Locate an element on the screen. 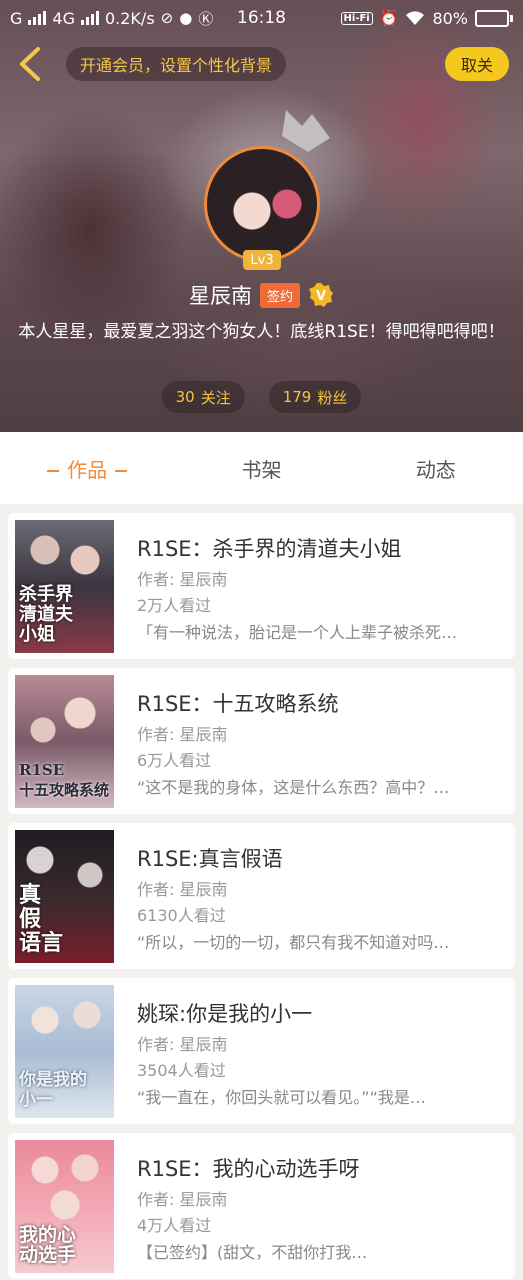  book-title: R1SE:真言假语 is located at coordinates (210, 859).